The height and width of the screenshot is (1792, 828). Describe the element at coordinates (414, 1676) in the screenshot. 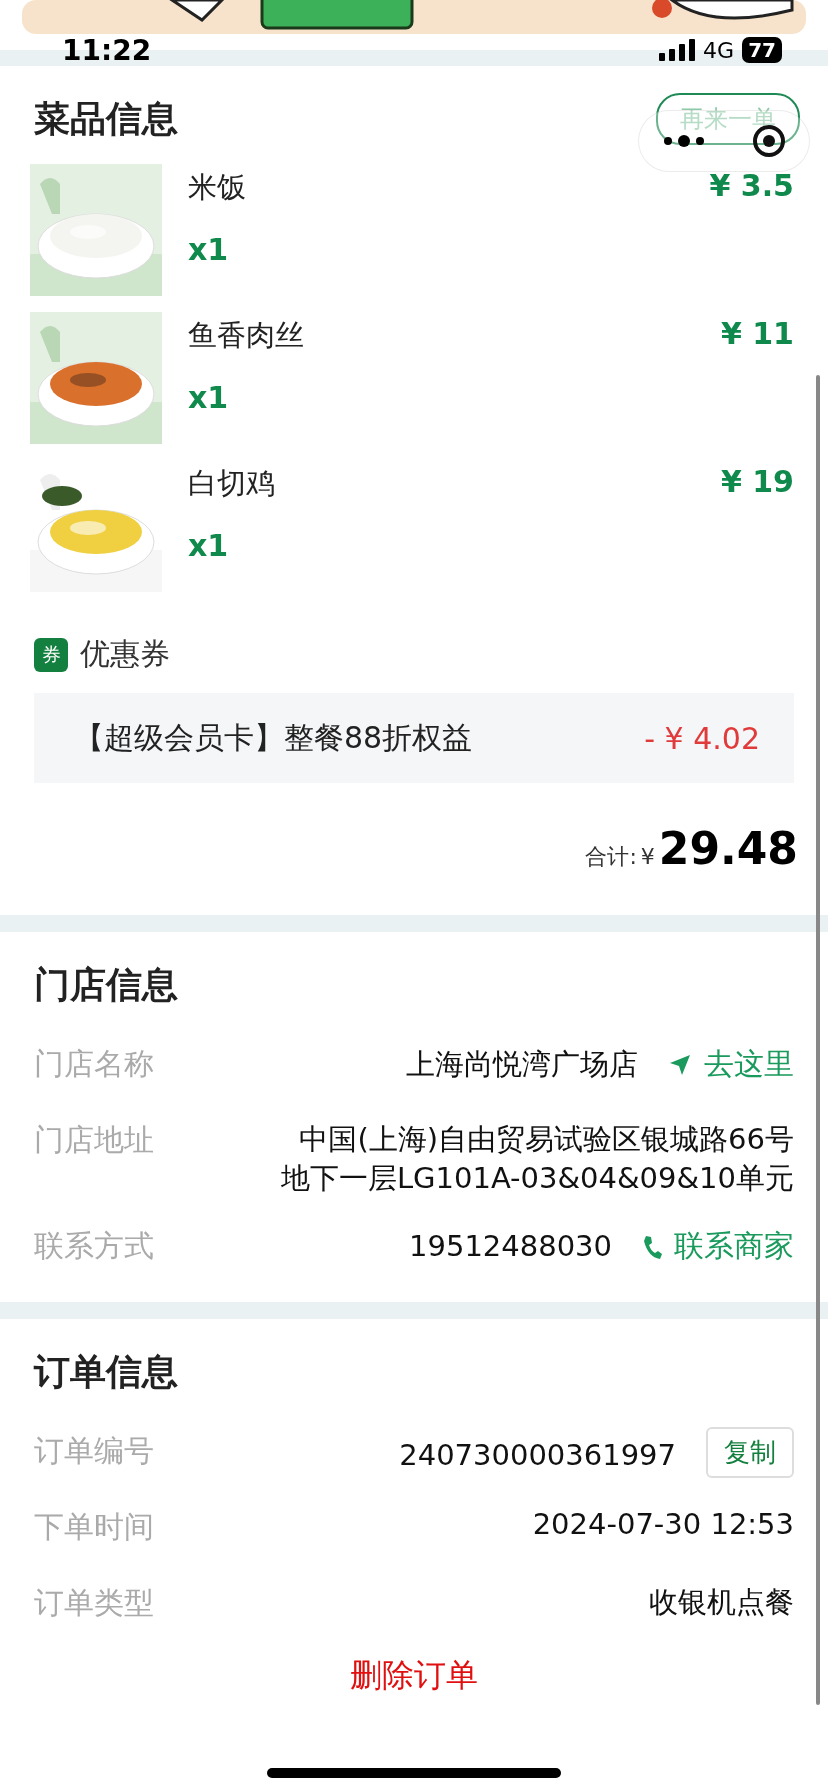

I see `delete-order-button: 删除订单` at that location.